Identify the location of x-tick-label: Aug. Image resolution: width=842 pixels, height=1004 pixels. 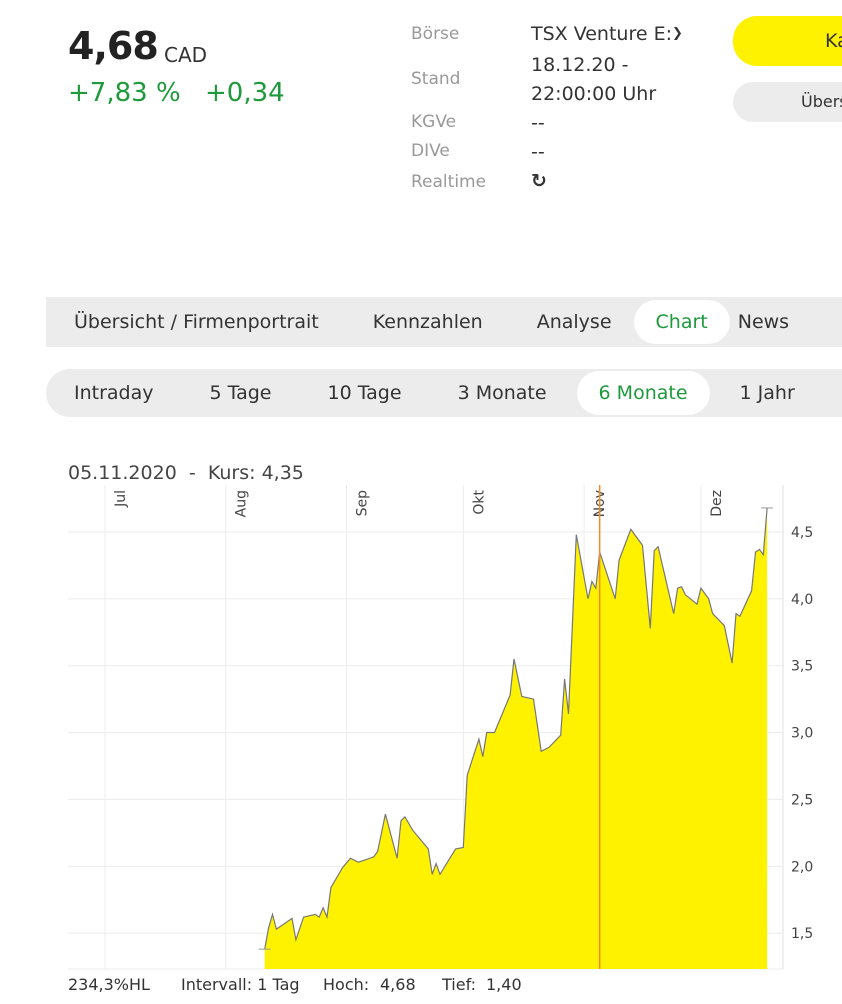
(242, 503).